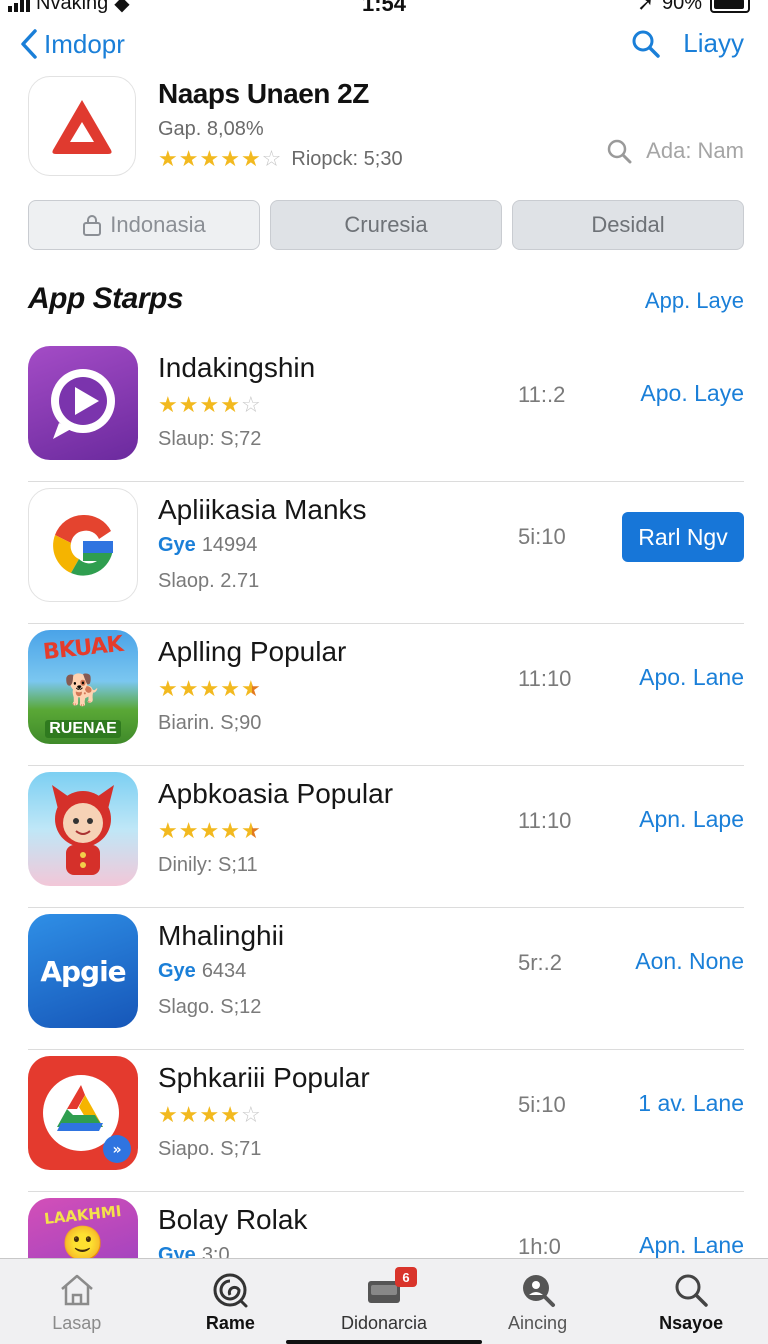  I want to click on tab-nsayoe: Nsayoe, so click(691, 1301).